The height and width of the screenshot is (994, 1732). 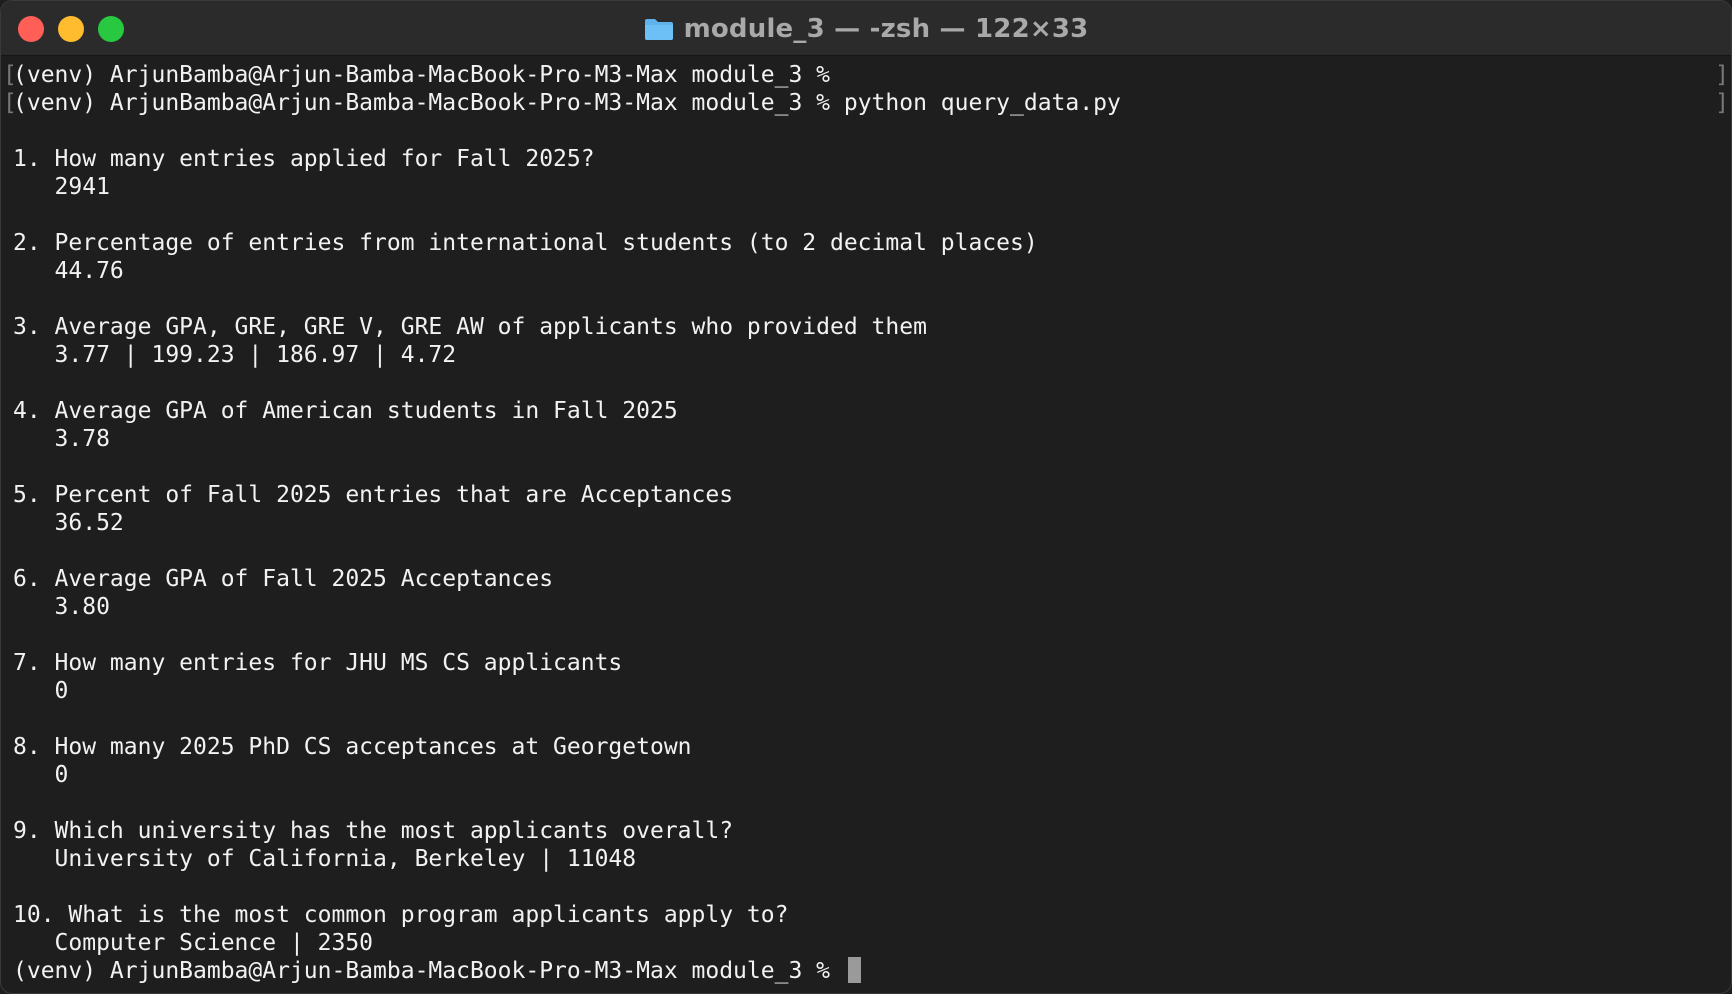 I want to click on answer-line: 3.77 | 199.23 | 186.97 | 4.72, so click(x=235, y=355).